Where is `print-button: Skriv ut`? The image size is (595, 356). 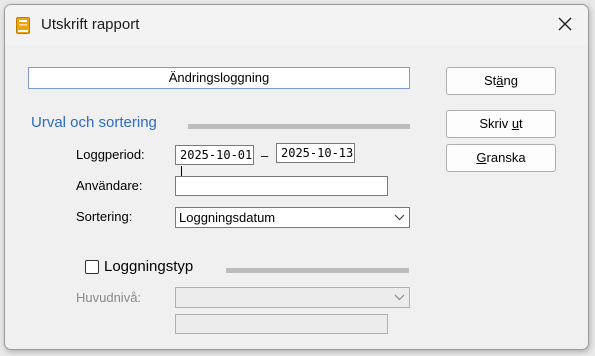 print-button: Skriv ut is located at coordinates (501, 124).